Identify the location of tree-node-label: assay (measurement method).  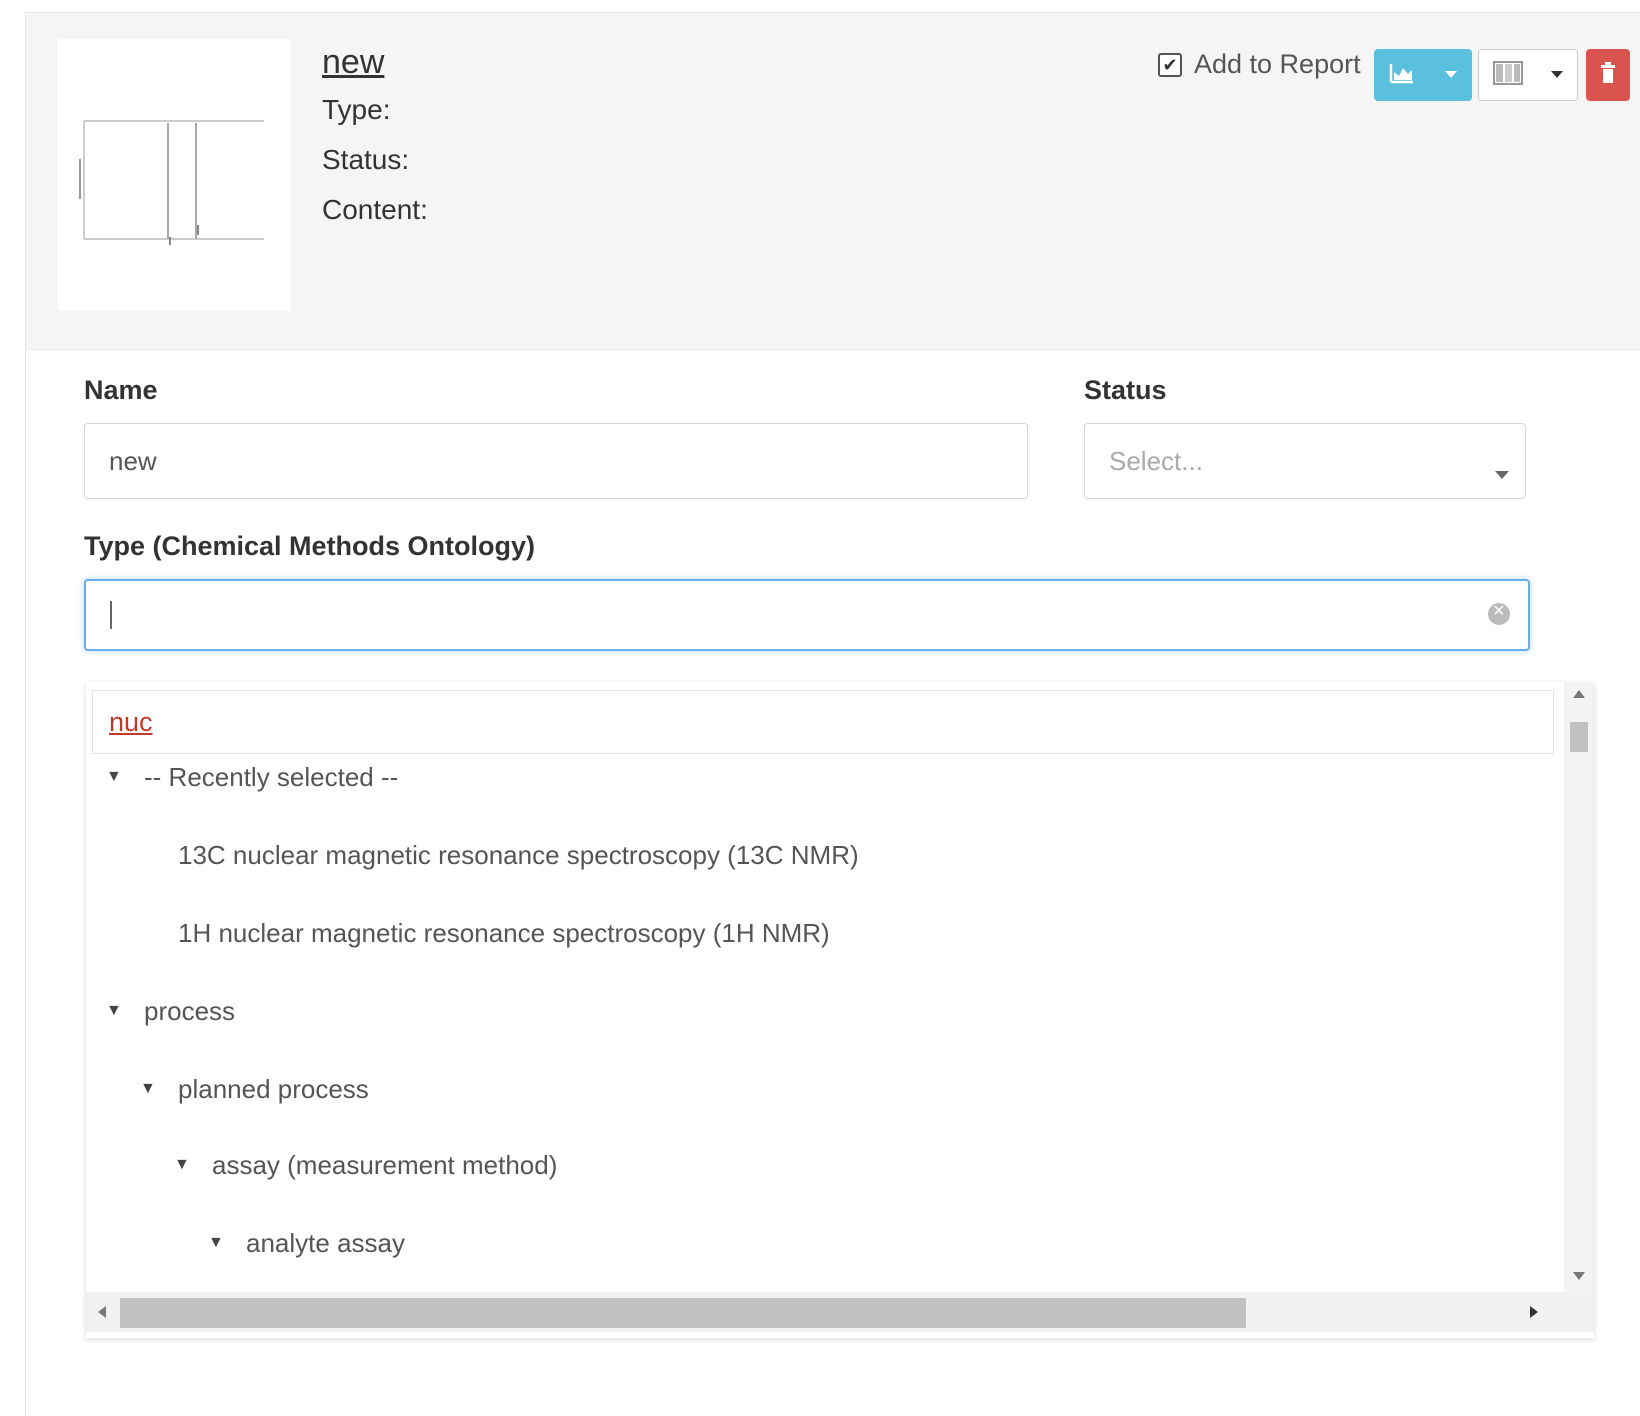
(385, 1165).